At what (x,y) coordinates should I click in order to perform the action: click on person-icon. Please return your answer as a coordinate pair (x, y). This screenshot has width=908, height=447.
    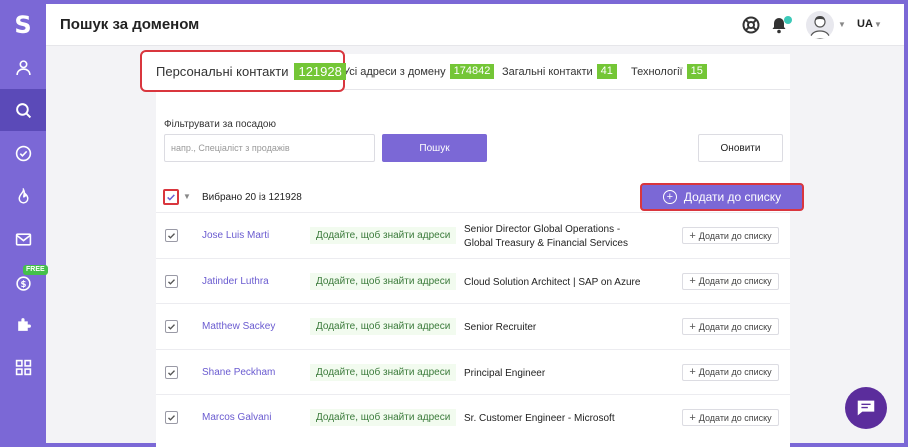
    Looking at the image, I should click on (23, 67).